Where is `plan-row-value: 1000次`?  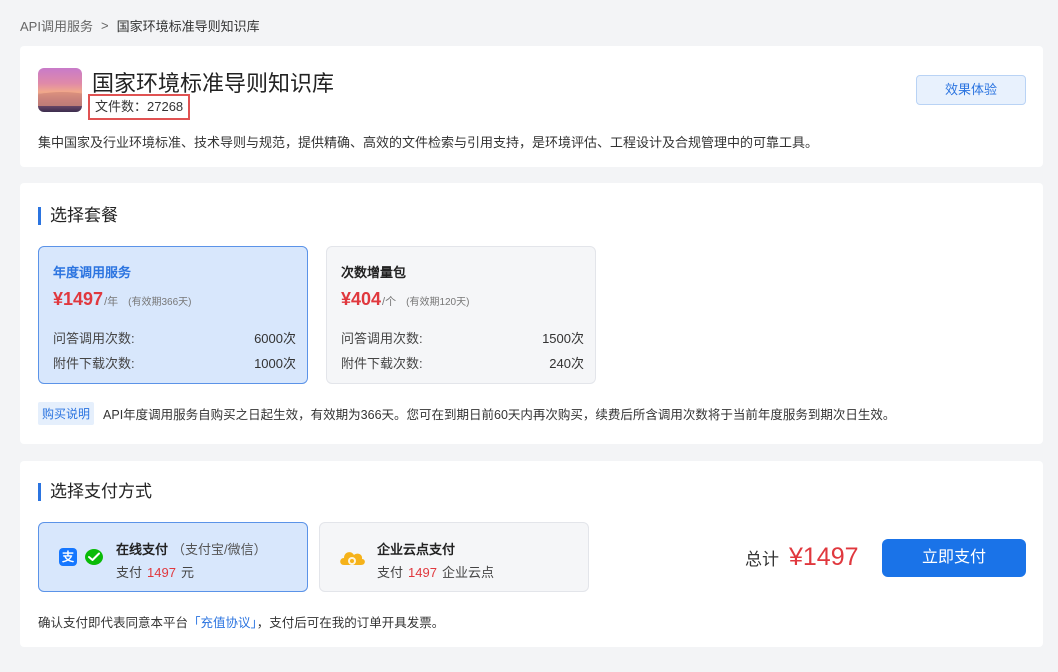 plan-row-value: 1000次 is located at coordinates (275, 363).